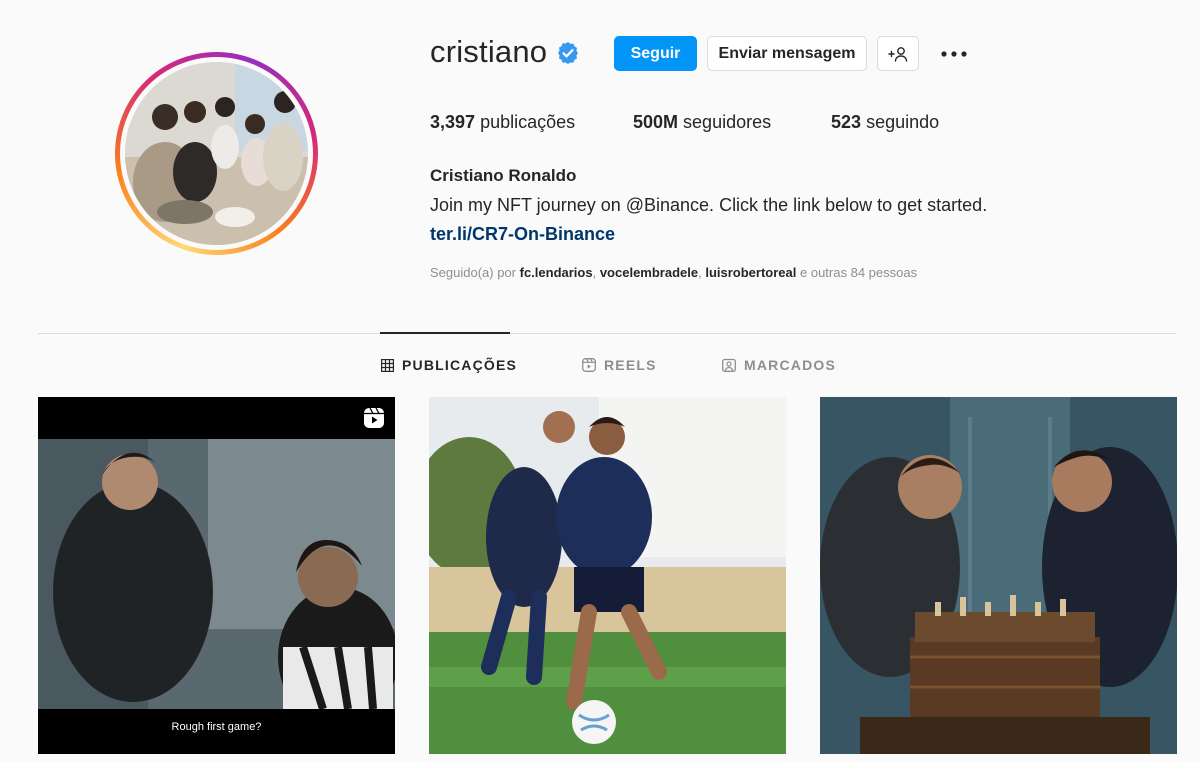  What do you see at coordinates (473, 272) in the screenshot?
I see `followed-by-prefix: Seguido(a) por` at bounding box center [473, 272].